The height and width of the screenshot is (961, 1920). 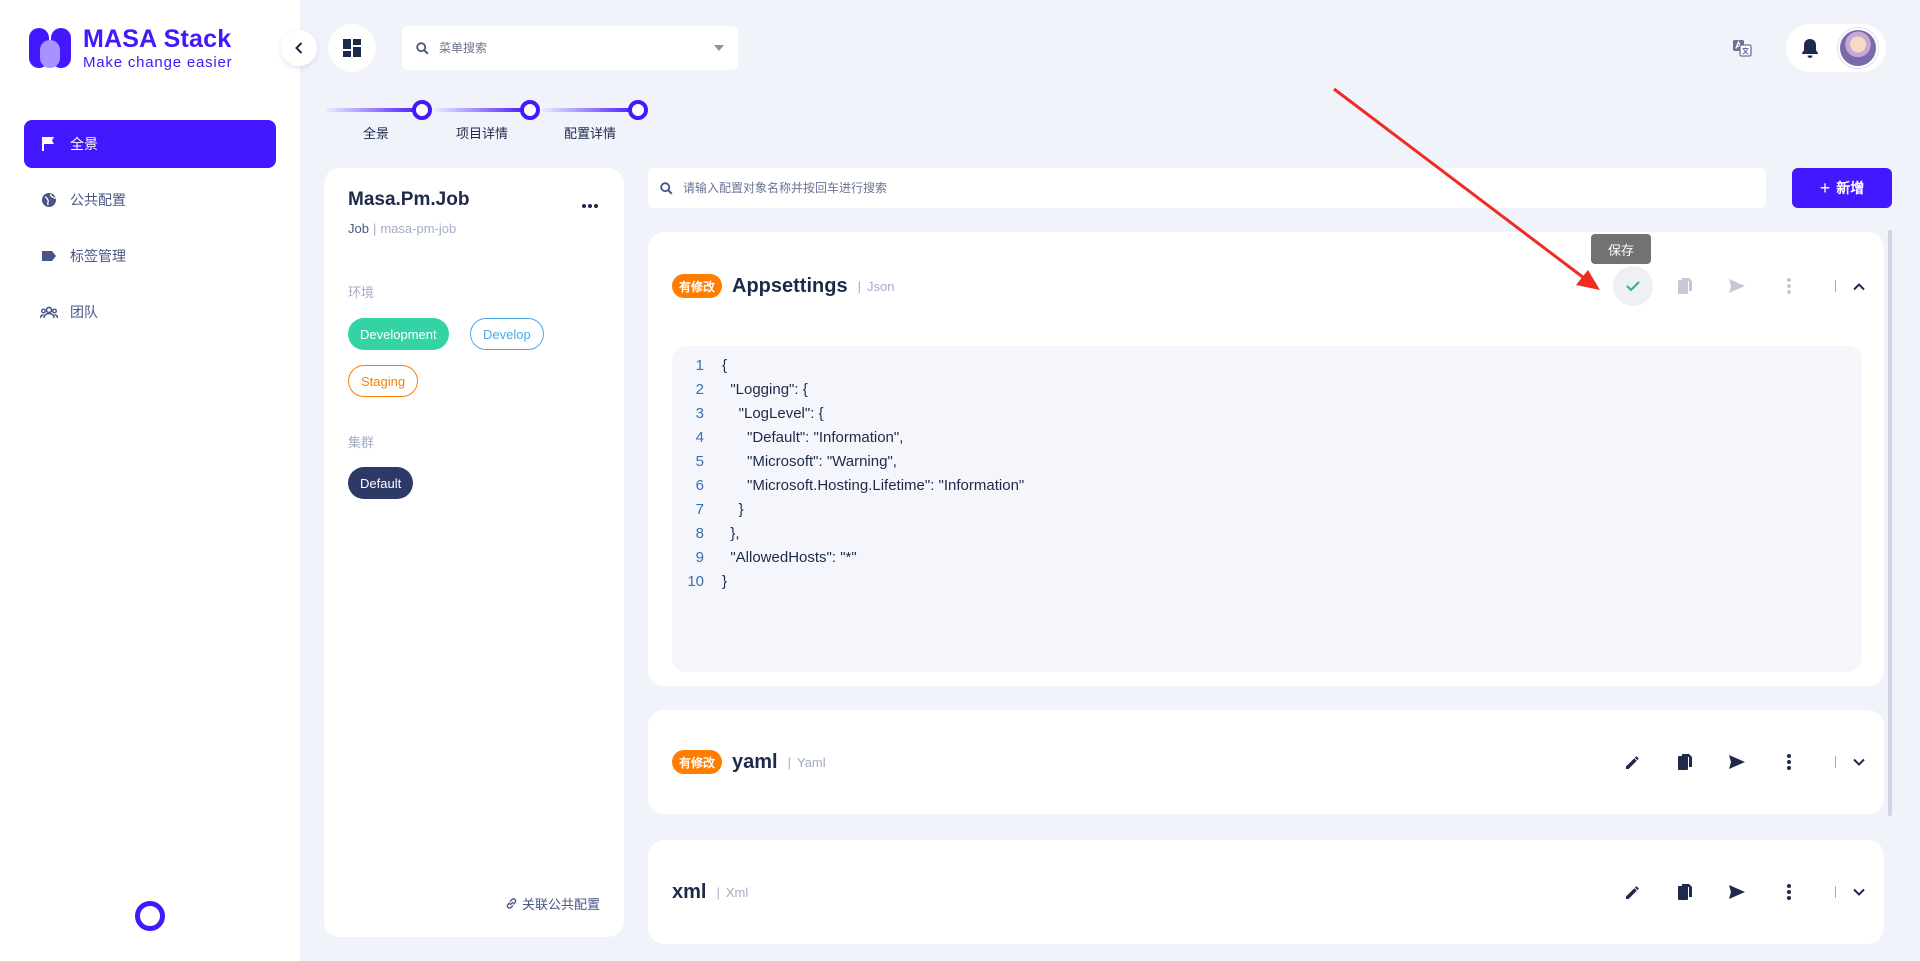 I want to click on link-public-config: 关联公共配置, so click(x=552, y=903).